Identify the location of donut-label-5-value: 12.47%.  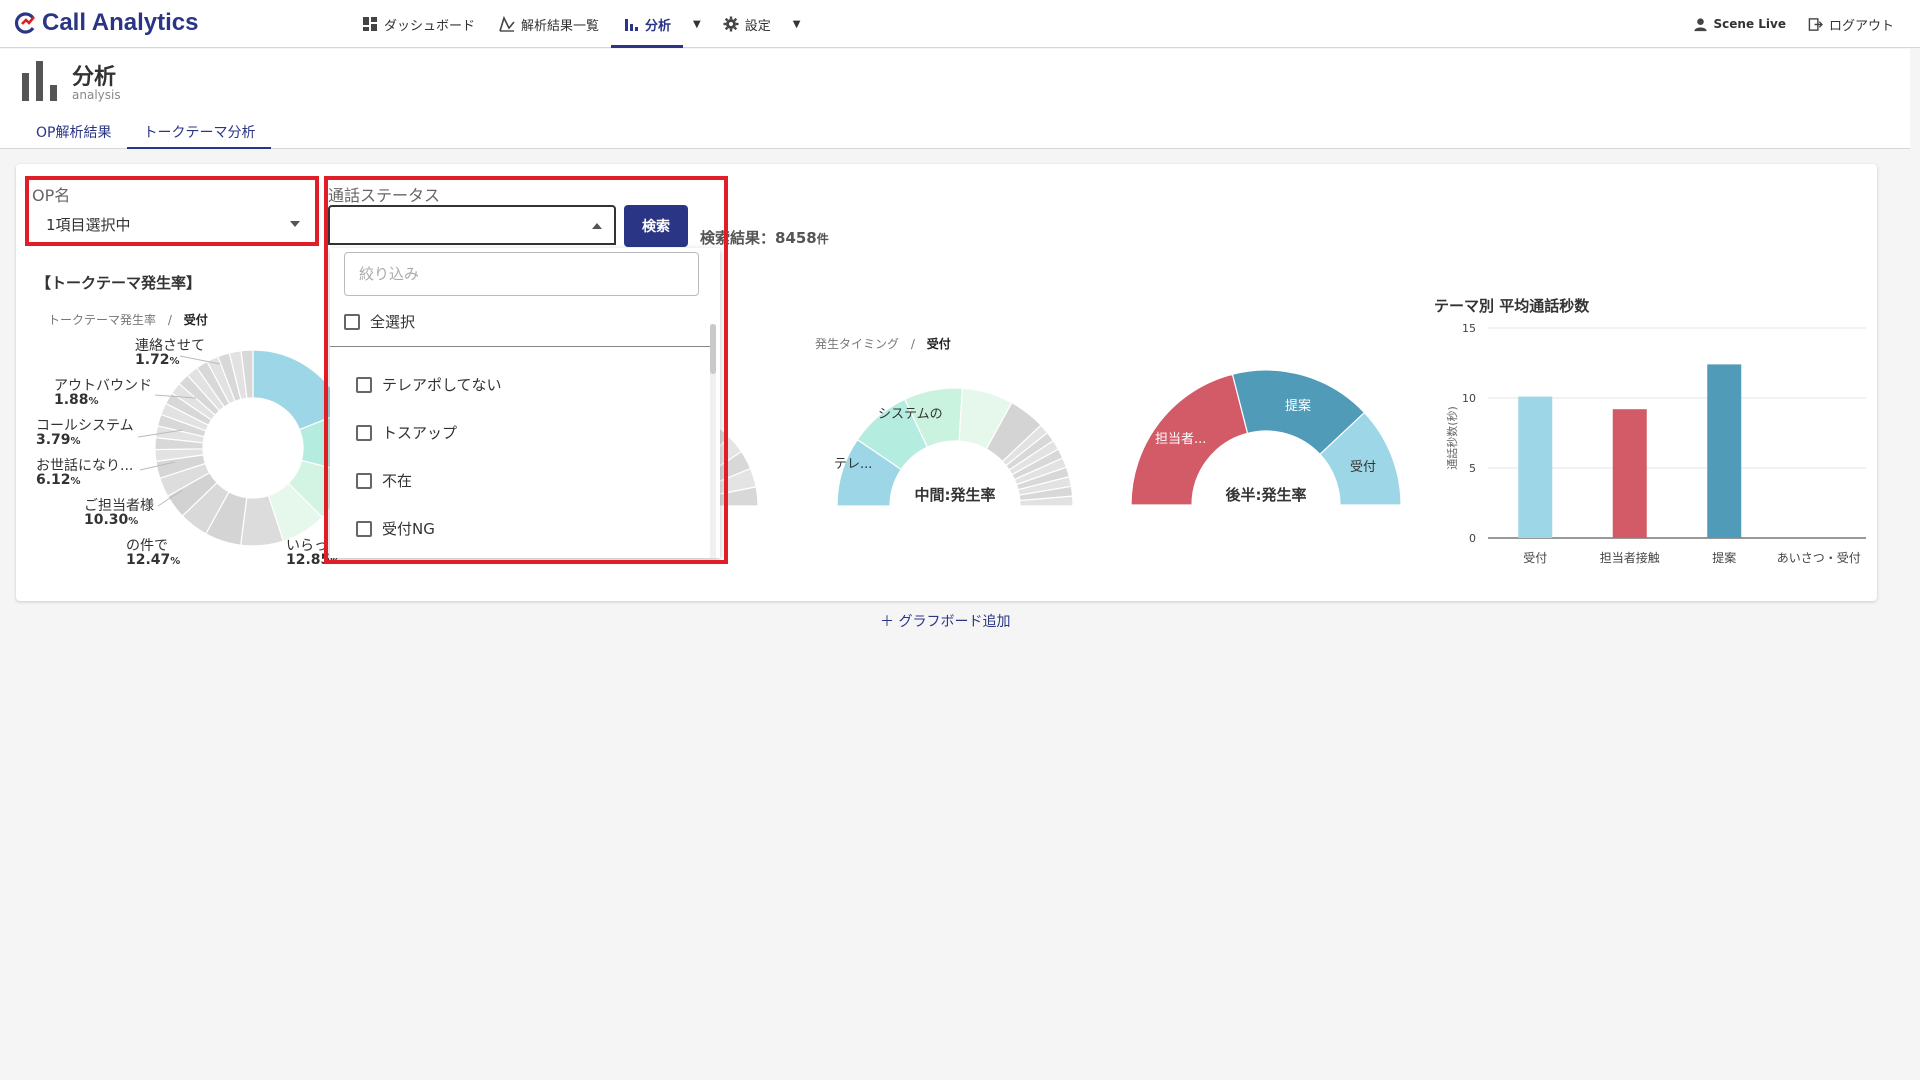
(153, 560).